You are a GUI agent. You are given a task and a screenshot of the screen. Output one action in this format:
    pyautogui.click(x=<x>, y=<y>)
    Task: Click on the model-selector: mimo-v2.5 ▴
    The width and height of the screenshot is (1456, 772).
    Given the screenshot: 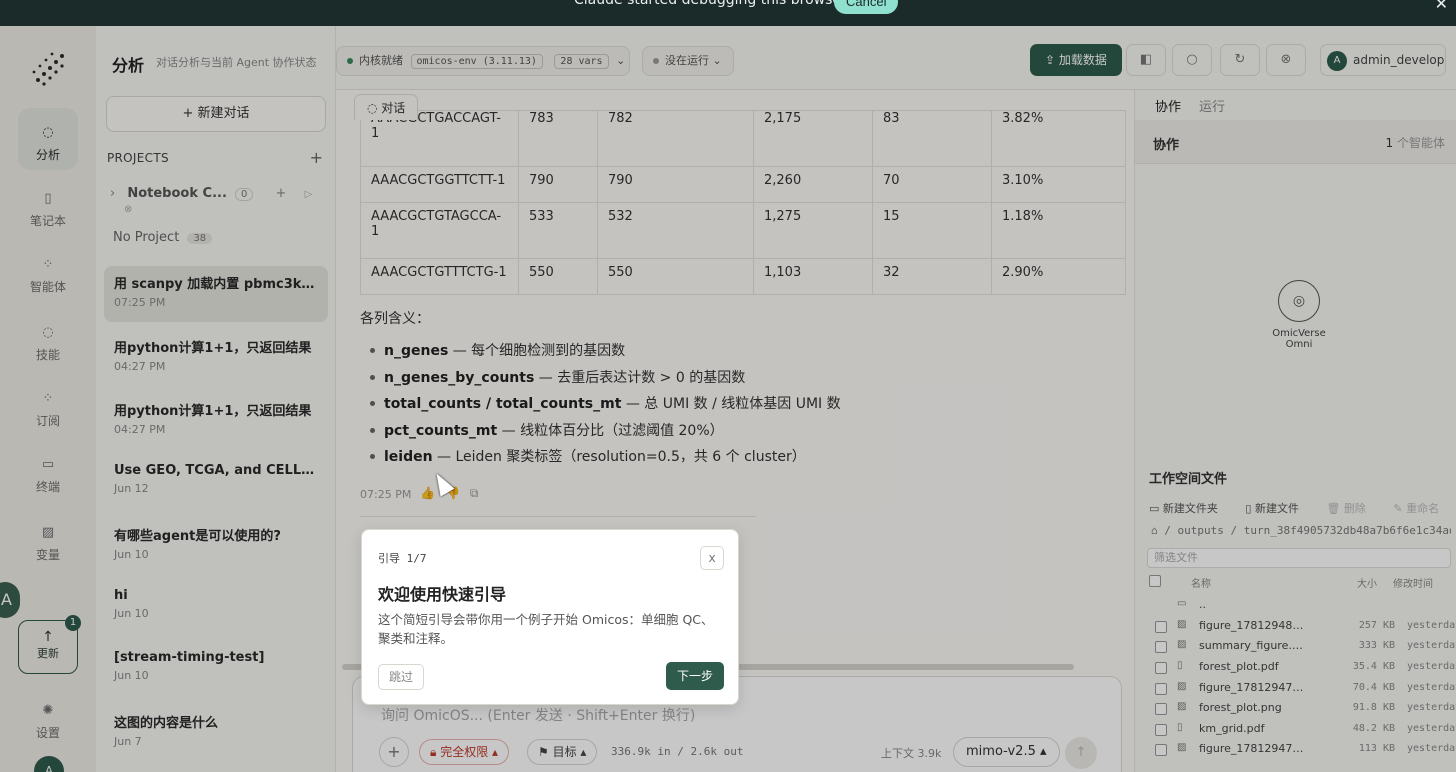 What is the action you would take?
    pyautogui.click(x=1006, y=752)
    